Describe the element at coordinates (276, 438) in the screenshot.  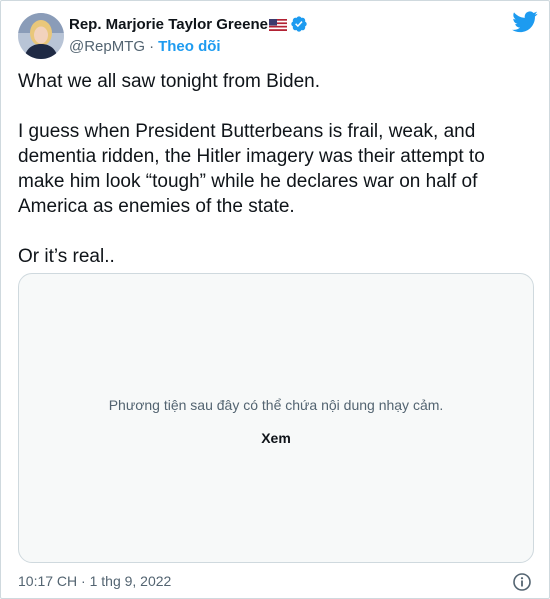
I see `view-media-button: Xem` at that location.